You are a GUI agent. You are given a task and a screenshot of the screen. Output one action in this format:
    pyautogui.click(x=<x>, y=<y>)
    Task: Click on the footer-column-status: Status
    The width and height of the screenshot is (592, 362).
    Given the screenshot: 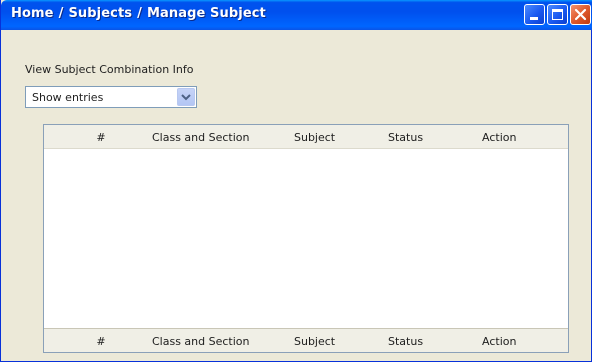 What is the action you would take?
    pyautogui.click(x=406, y=341)
    